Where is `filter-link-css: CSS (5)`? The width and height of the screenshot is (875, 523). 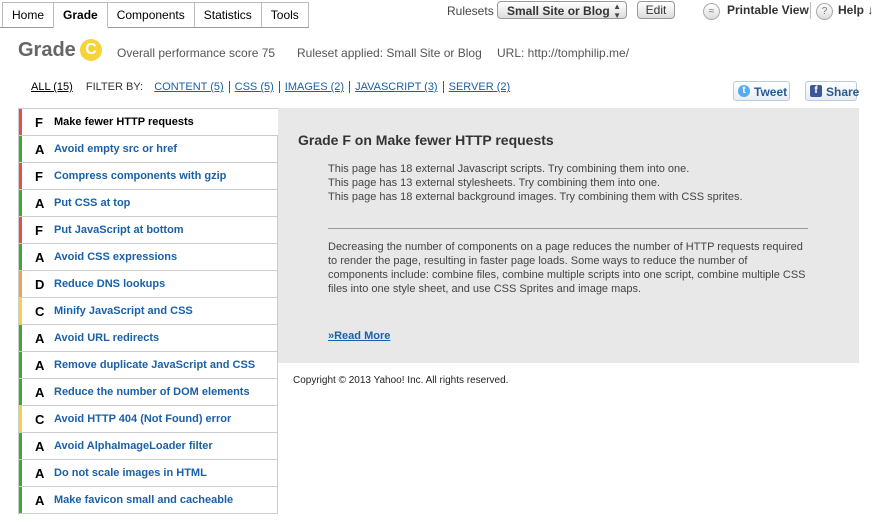 filter-link-css: CSS (5) is located at coordinates (254, 87).